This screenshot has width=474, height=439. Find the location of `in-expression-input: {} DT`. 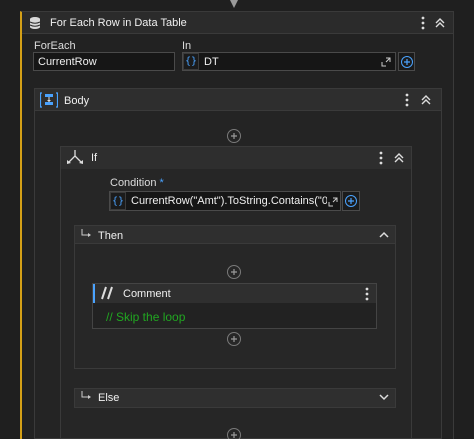

in-expression-input: {} DT is located at coordinates (289, 61).